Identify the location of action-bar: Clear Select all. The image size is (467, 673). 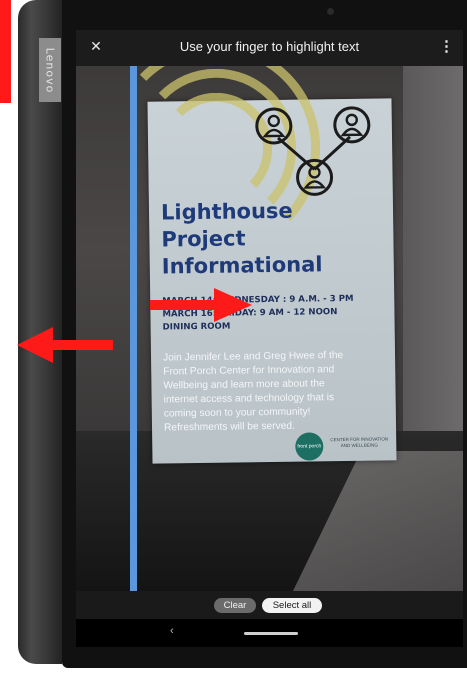
(269, 605).